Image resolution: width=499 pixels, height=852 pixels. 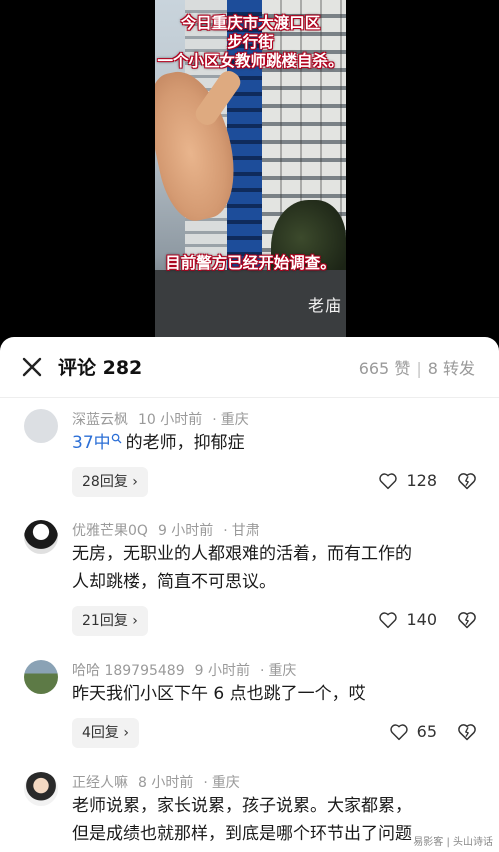 I want to click on comment-meta: 深蓝云枫 10 小时前 · 重庆, so click(x=165, y=419).